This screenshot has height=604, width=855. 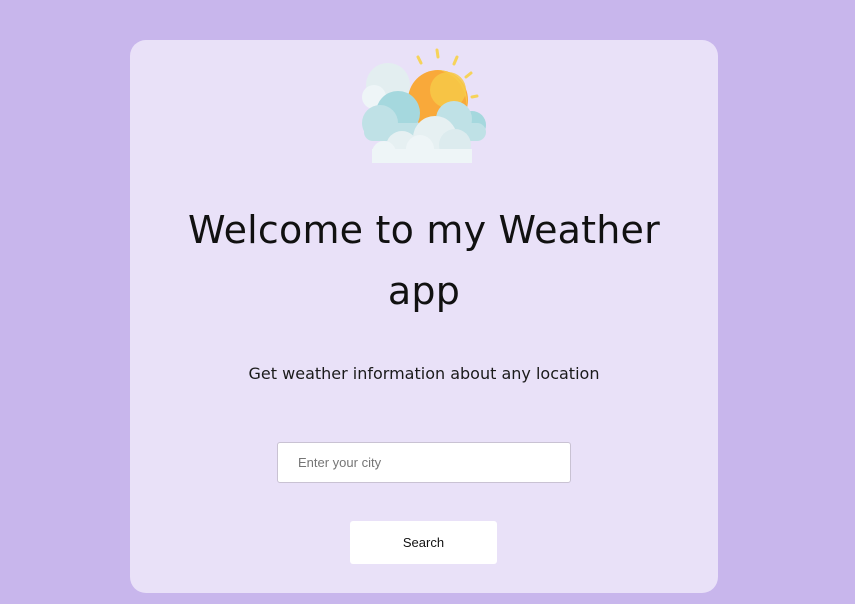 What do you see at coordinates (423, 542) in the screenshot?
I see `search-button: Search` at bounding box center [423, 542].